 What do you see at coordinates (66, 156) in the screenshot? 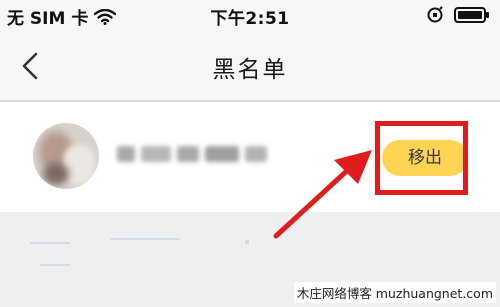
I see `avatar` at bounding box center [66, 156].